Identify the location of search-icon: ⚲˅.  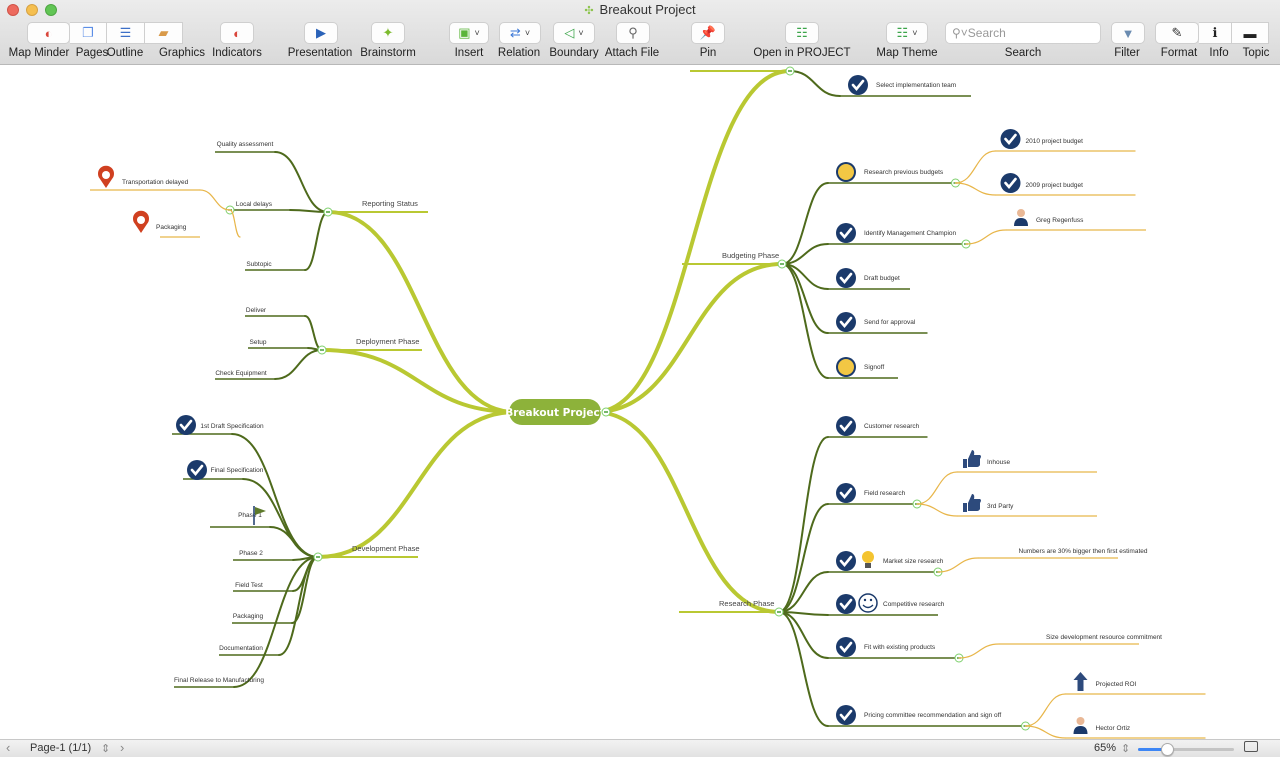
(960, 33).